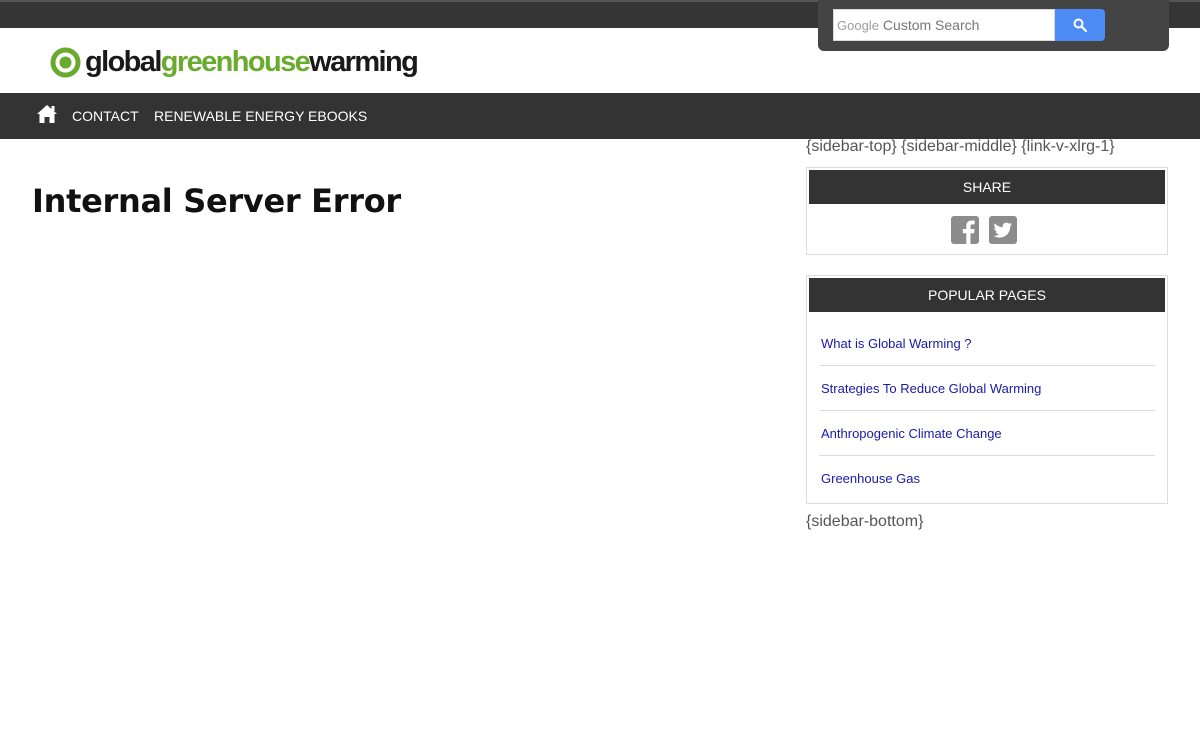 The width and height of the screenshot is (1200, 740). What do you see at coordinates (216, 201) in the screenshot?
I see `page-title: Internal Server Error` at bounding box center [216, 201].